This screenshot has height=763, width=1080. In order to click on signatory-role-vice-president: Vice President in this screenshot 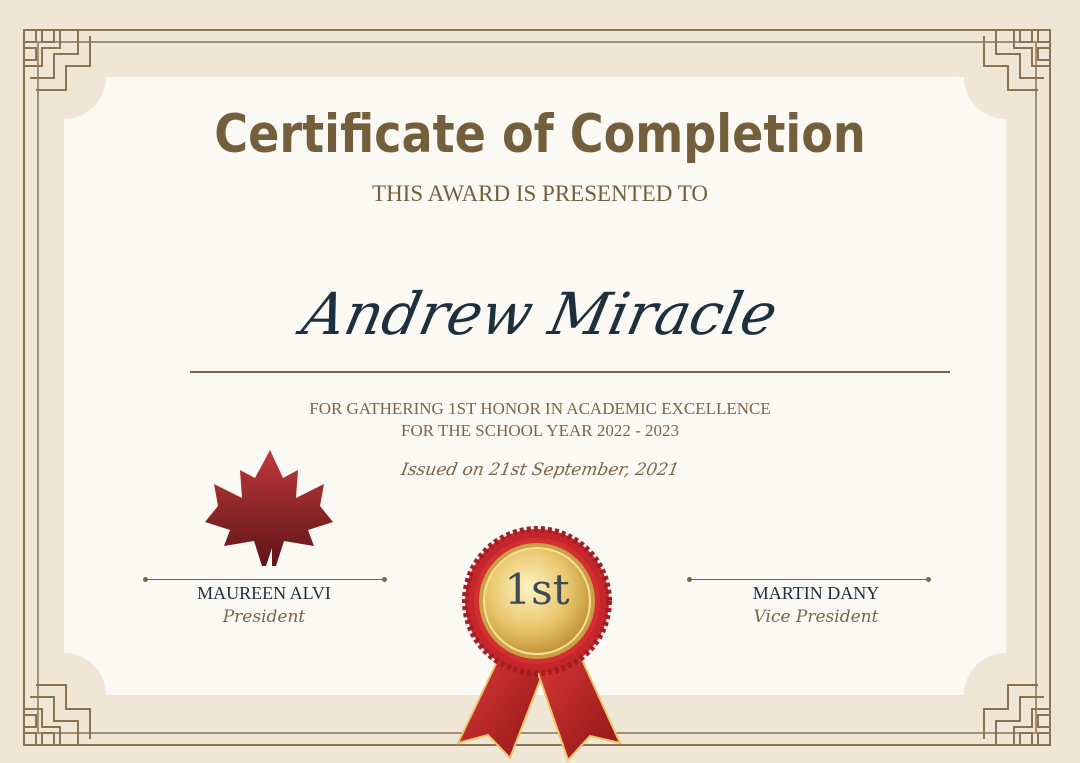, I will do `click(816, 617)`.